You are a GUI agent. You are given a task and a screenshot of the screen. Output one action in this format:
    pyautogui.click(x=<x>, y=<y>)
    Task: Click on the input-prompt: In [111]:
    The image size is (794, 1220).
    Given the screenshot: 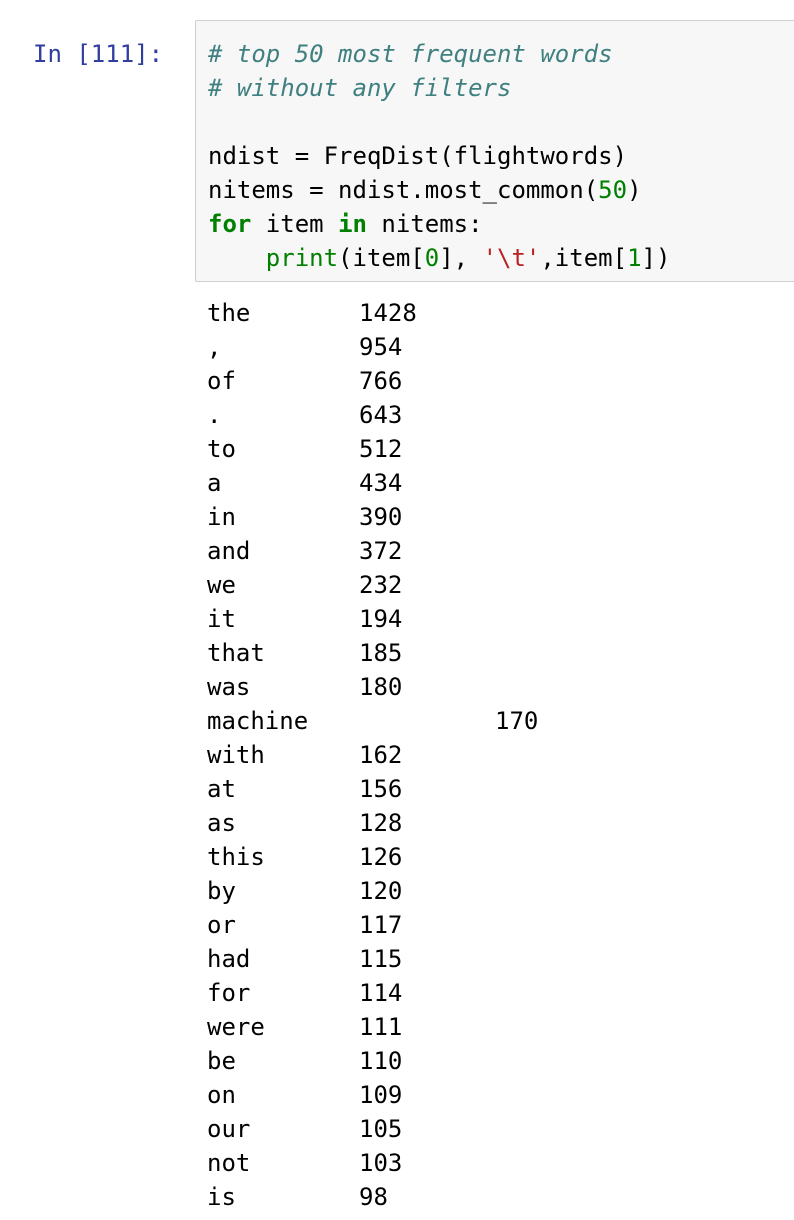 What is the action you would take?
    pyautogui.click(x=98, y=54)
    